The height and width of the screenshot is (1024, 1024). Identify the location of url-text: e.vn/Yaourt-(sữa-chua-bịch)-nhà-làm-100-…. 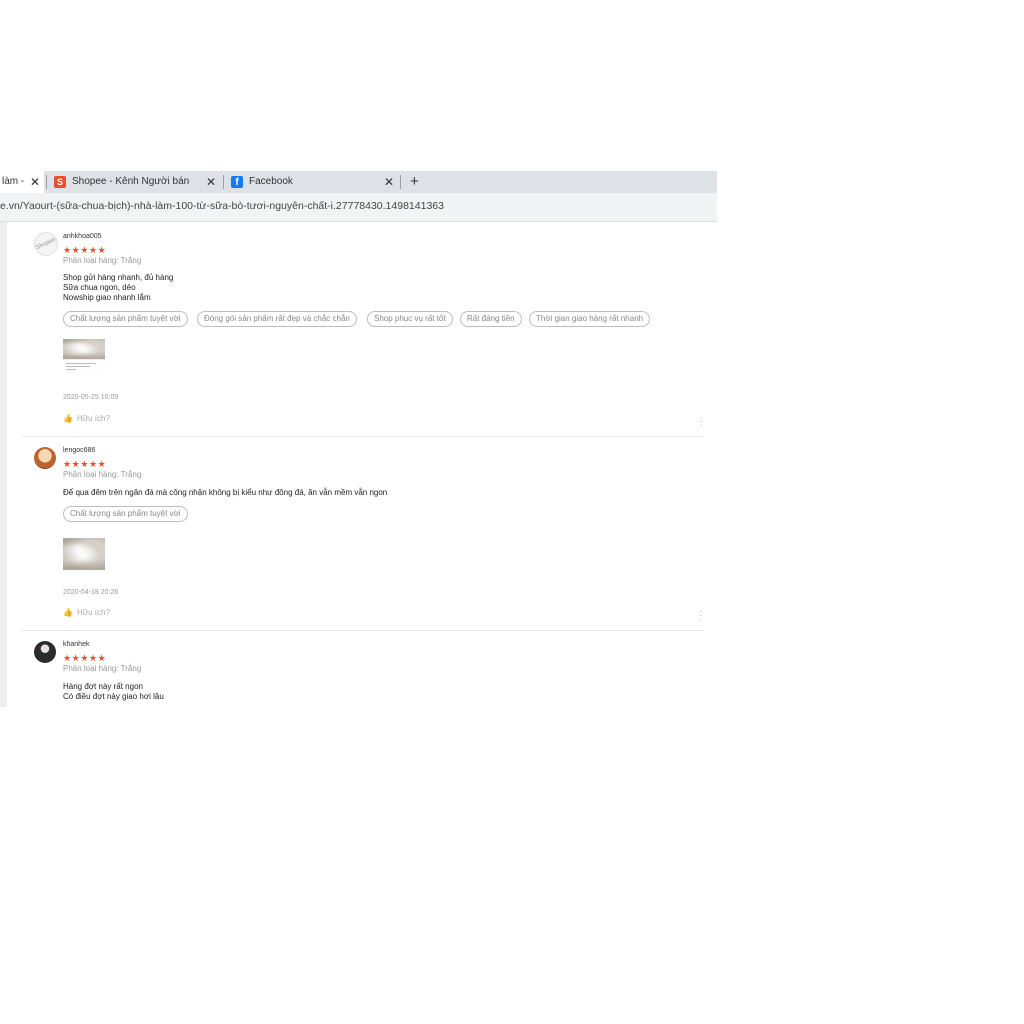
(222, 206).